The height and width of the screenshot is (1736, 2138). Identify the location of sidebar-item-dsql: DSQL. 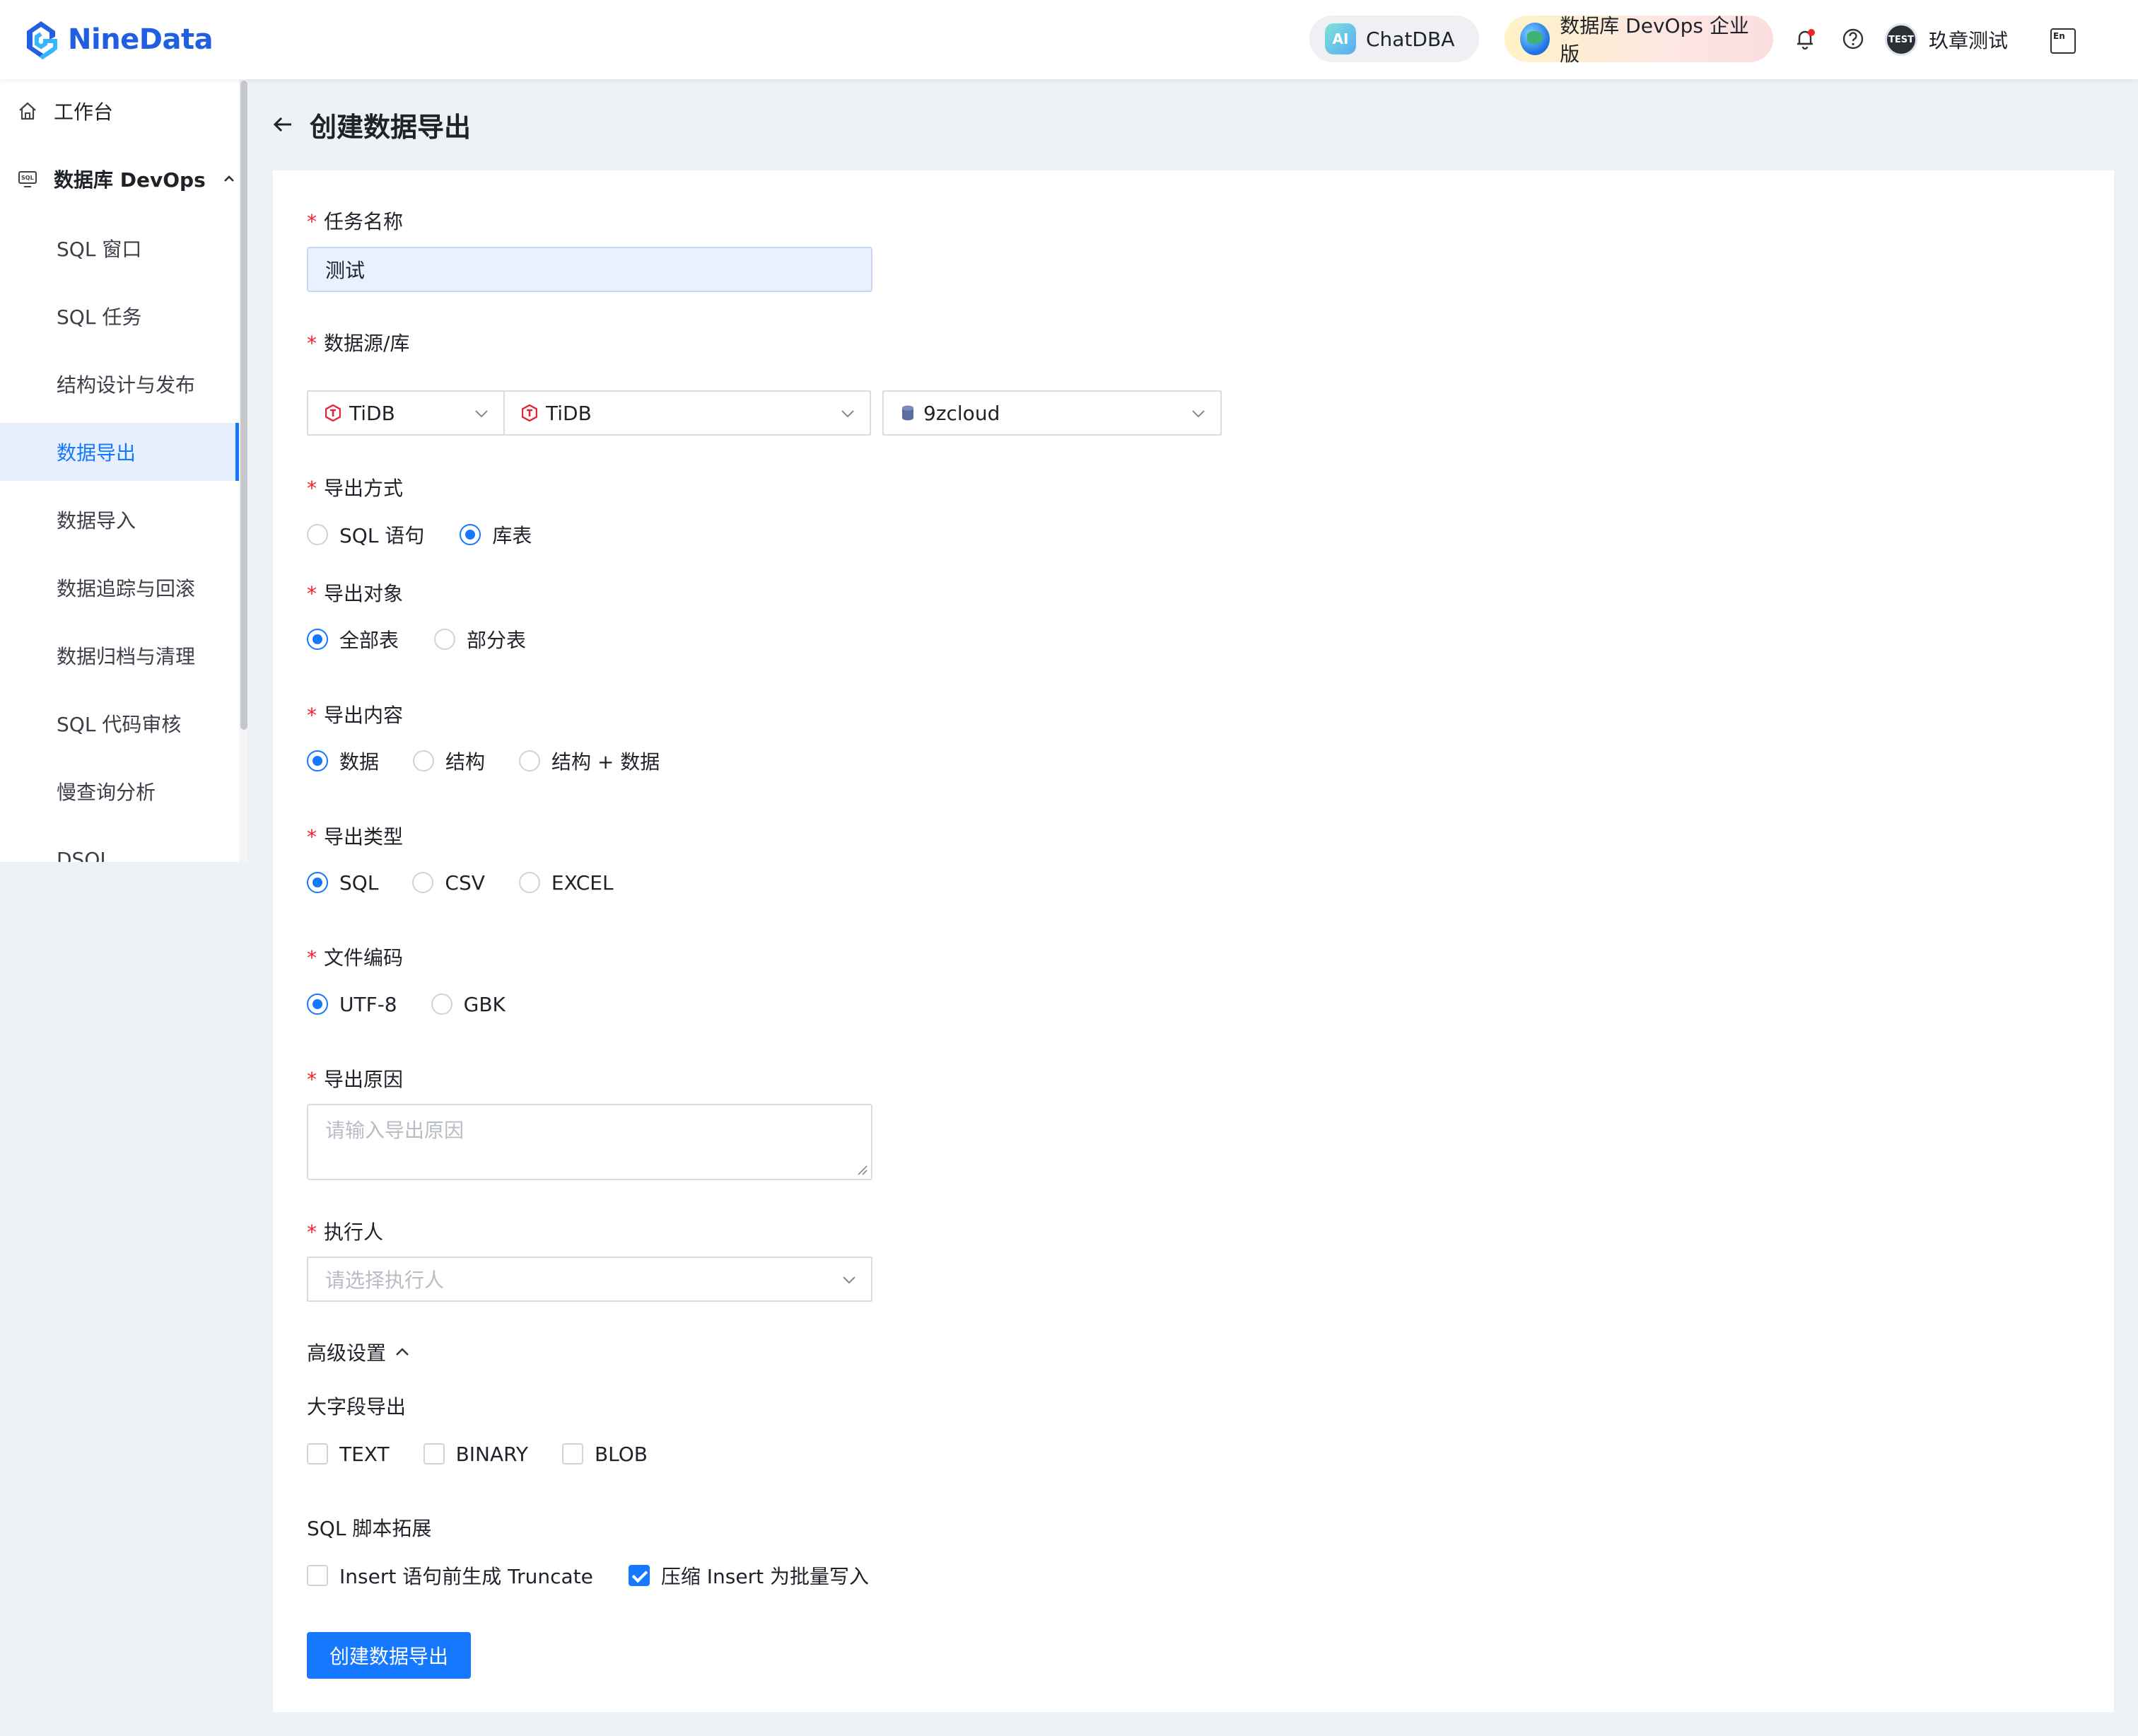
(119, 846).